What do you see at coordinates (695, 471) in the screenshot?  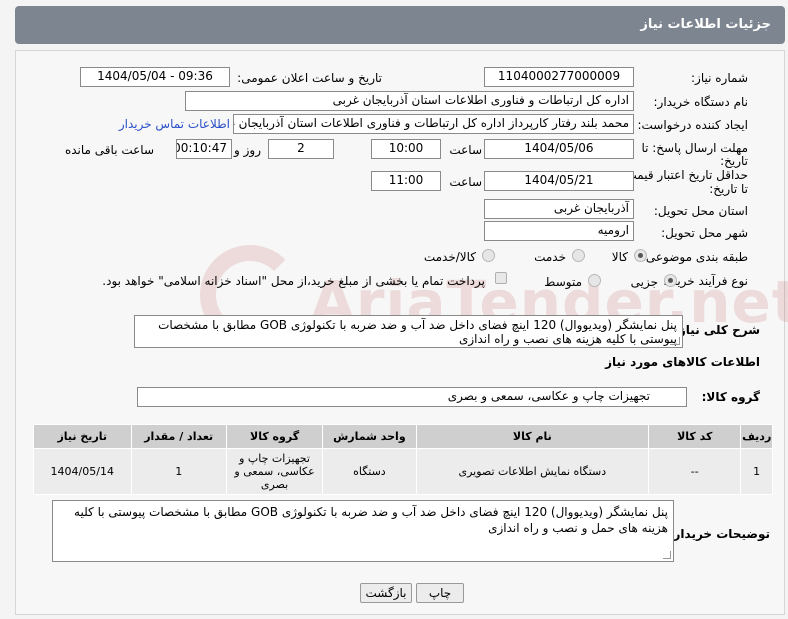 I see `cell-code: --` at bounding box center [695, 471].